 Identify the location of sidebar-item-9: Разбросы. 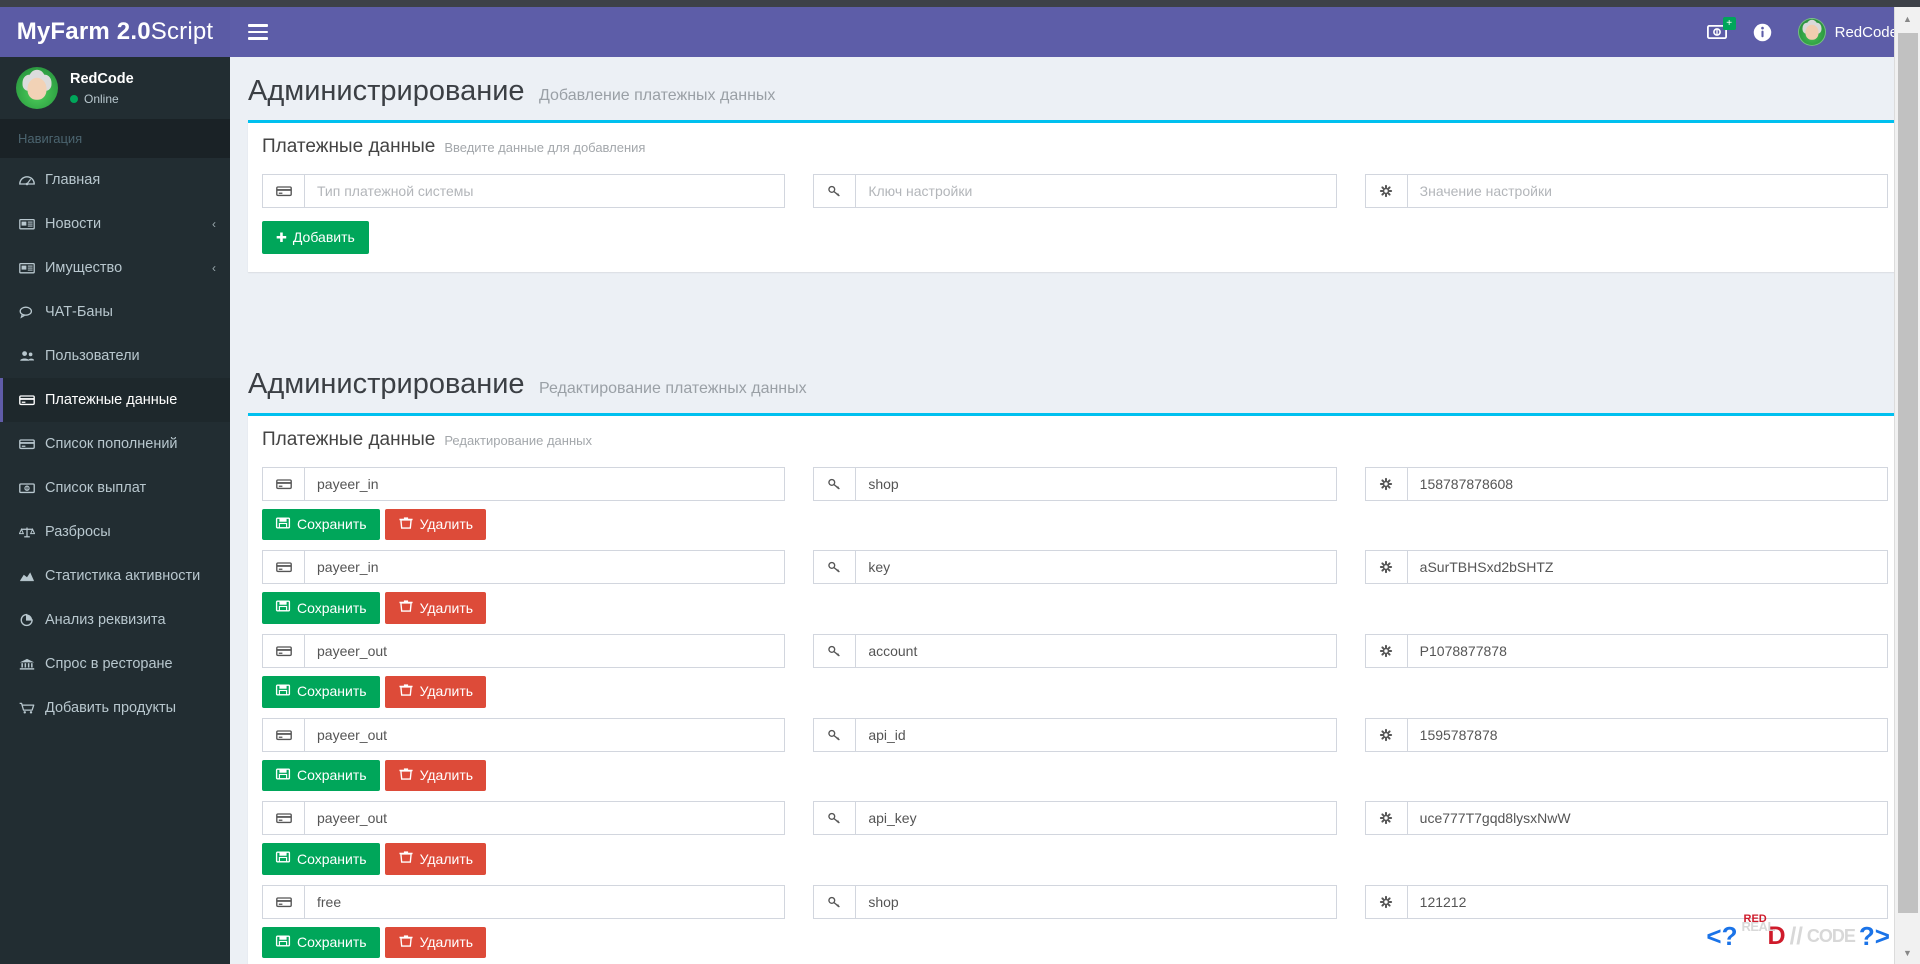
(115, 532).